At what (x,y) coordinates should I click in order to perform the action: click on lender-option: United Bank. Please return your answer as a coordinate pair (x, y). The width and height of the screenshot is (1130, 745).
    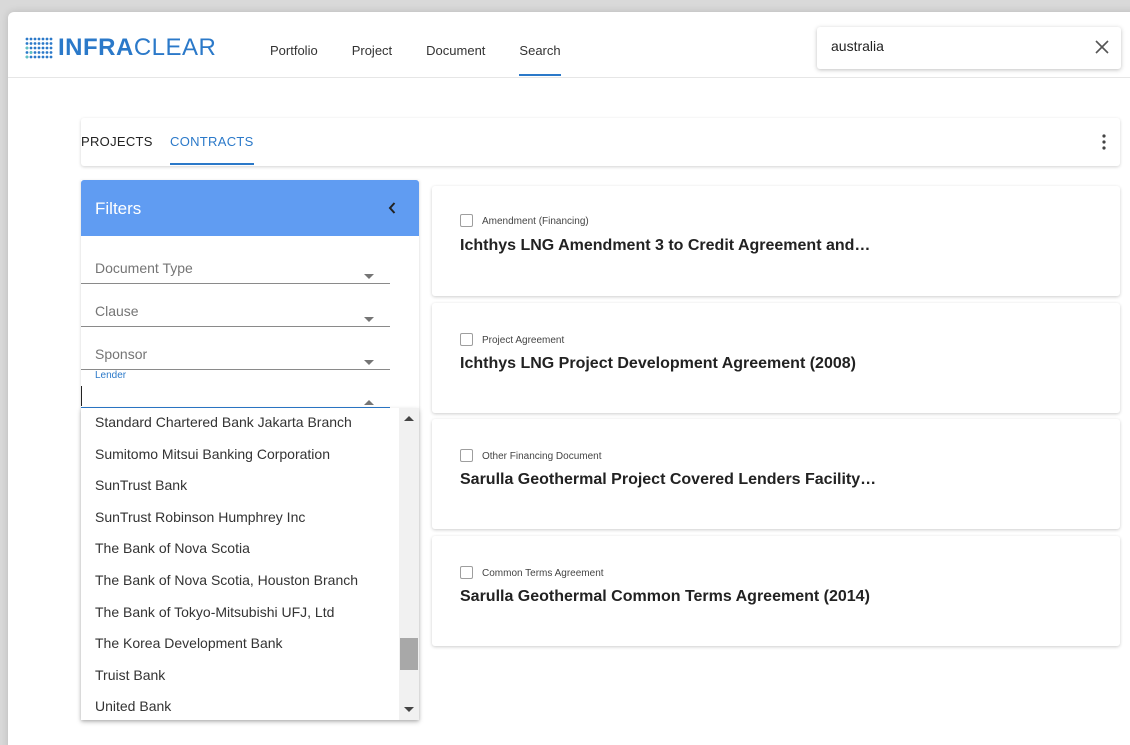
    Looking at the image, I should click on (240, 706).